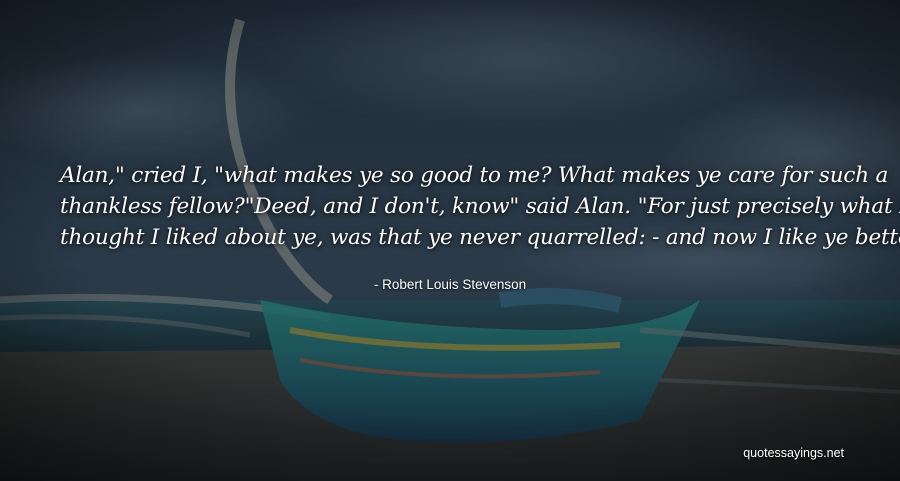  I want to click on site-watermark: quotessayings.net, so click(793, 453).